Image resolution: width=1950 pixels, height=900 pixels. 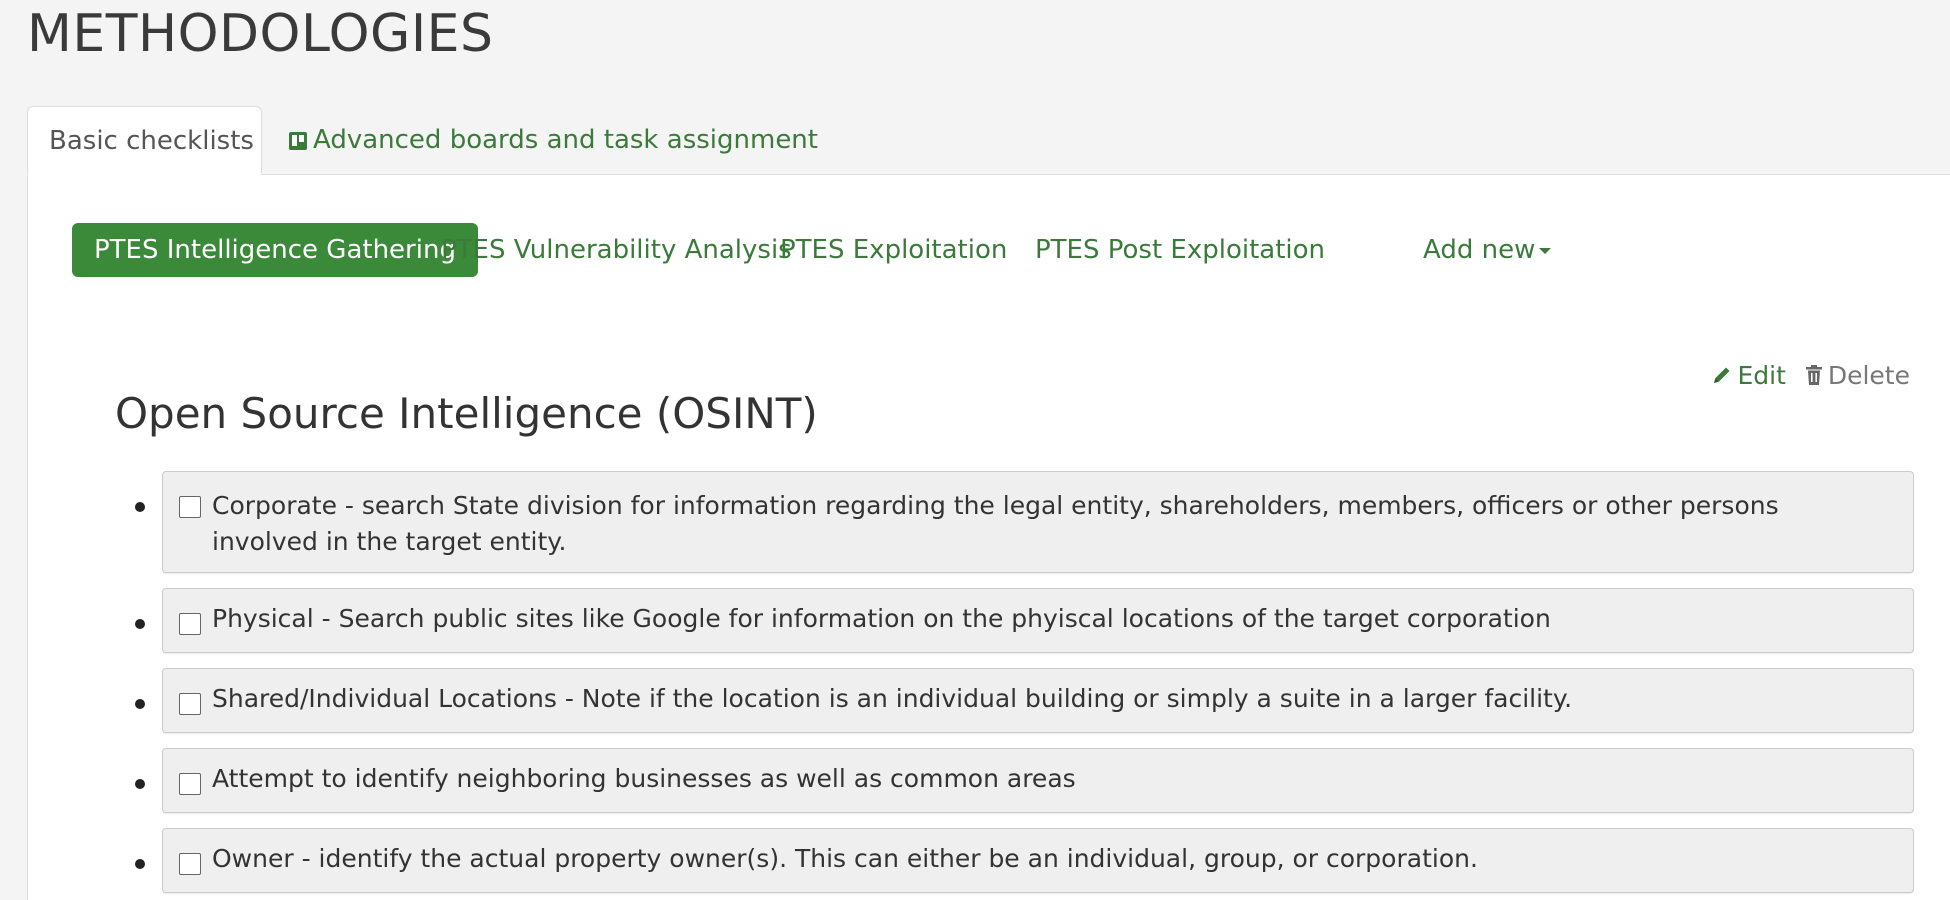 I want to click on tab-advanced-boards-label: Advanced boards and task assignment, so click(x=565, y=140).